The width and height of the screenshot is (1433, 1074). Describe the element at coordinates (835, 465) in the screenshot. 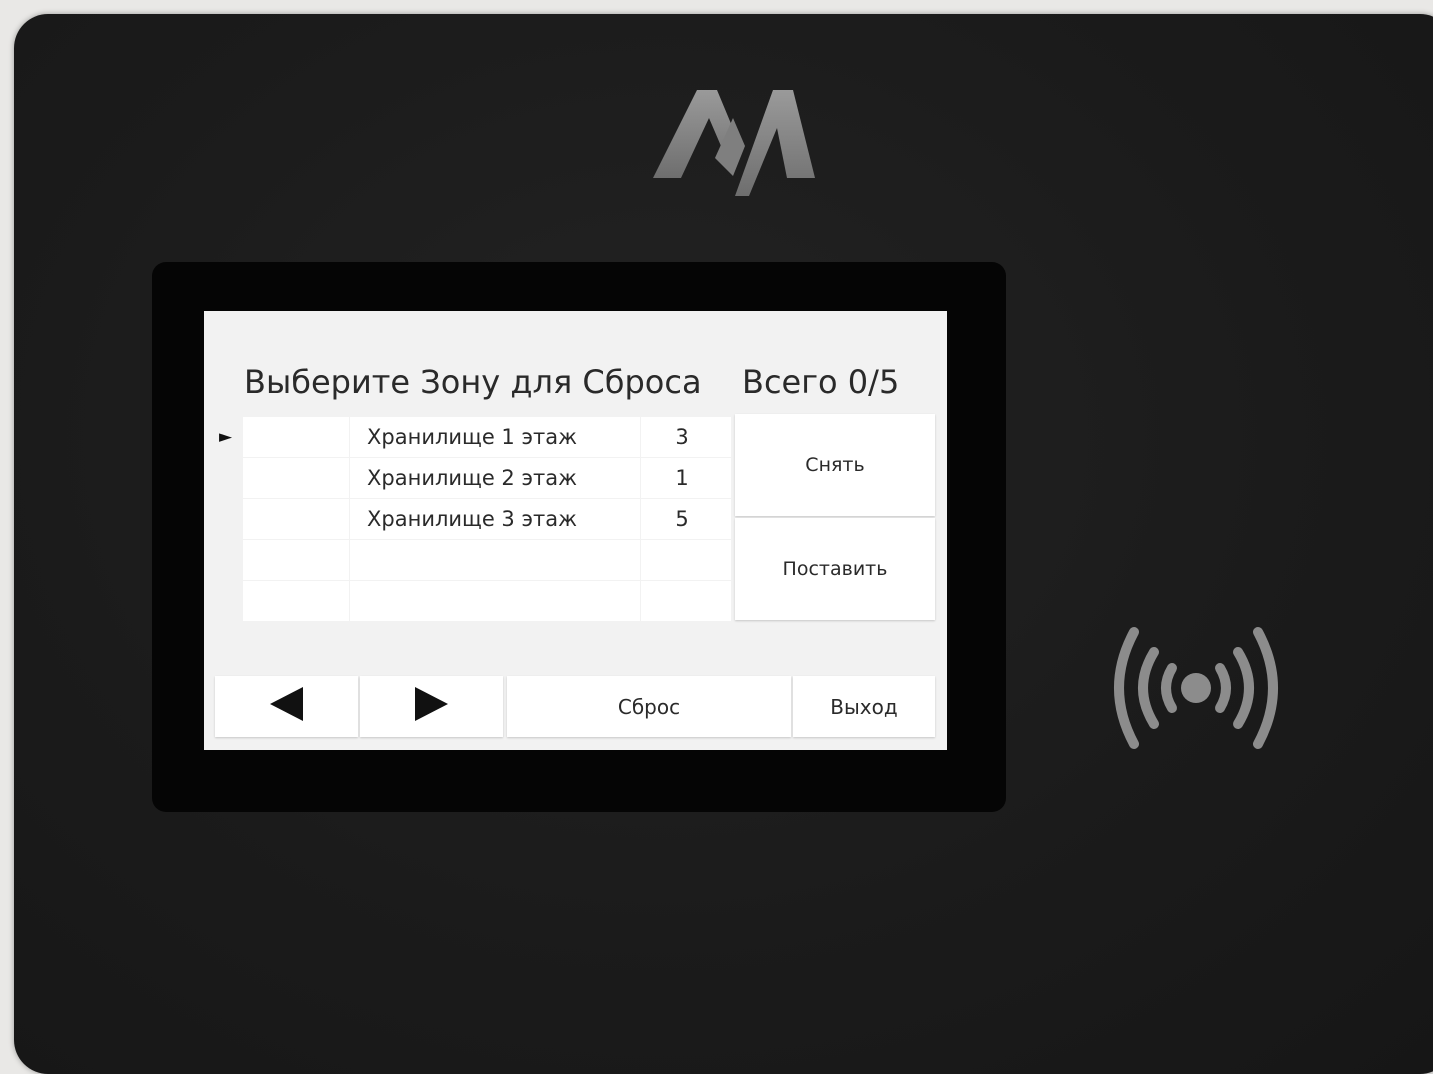

I see `remove-button: Снять` at that location.